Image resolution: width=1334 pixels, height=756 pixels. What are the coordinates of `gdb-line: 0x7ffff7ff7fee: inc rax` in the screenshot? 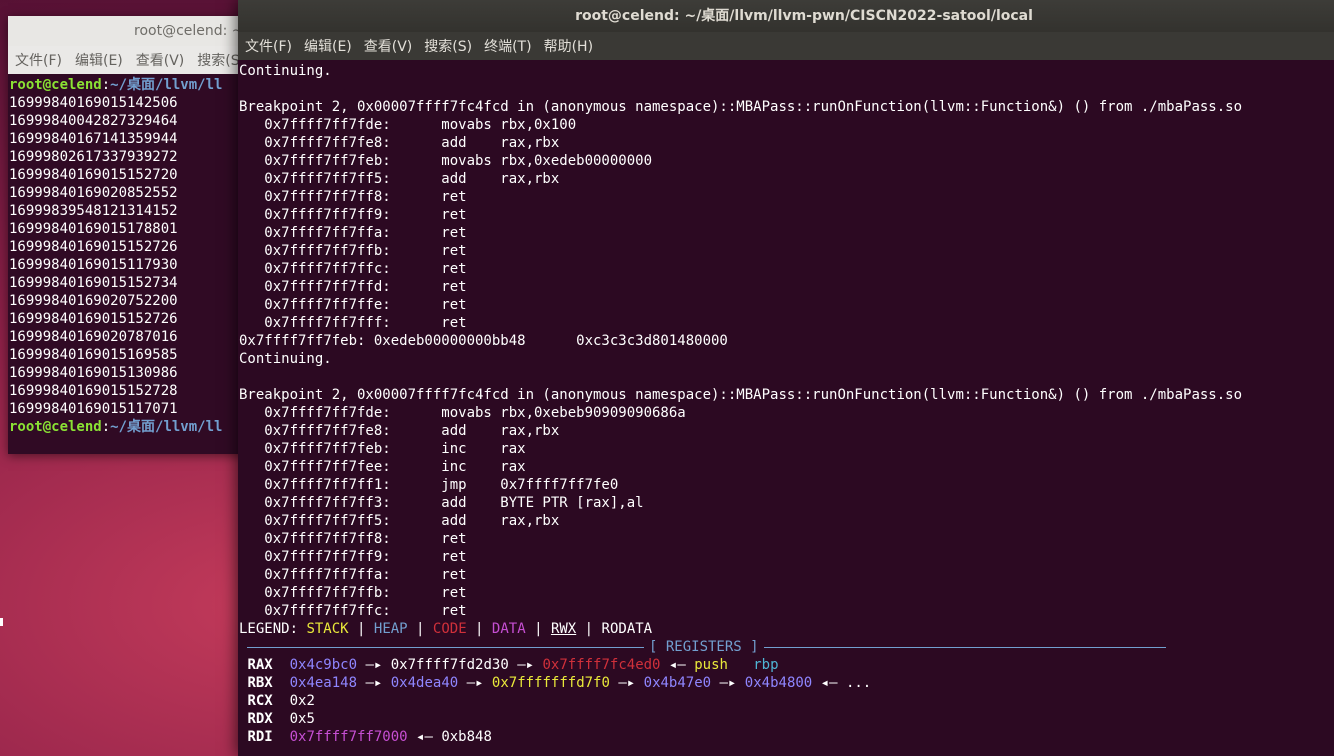 It's located at (382, 467).